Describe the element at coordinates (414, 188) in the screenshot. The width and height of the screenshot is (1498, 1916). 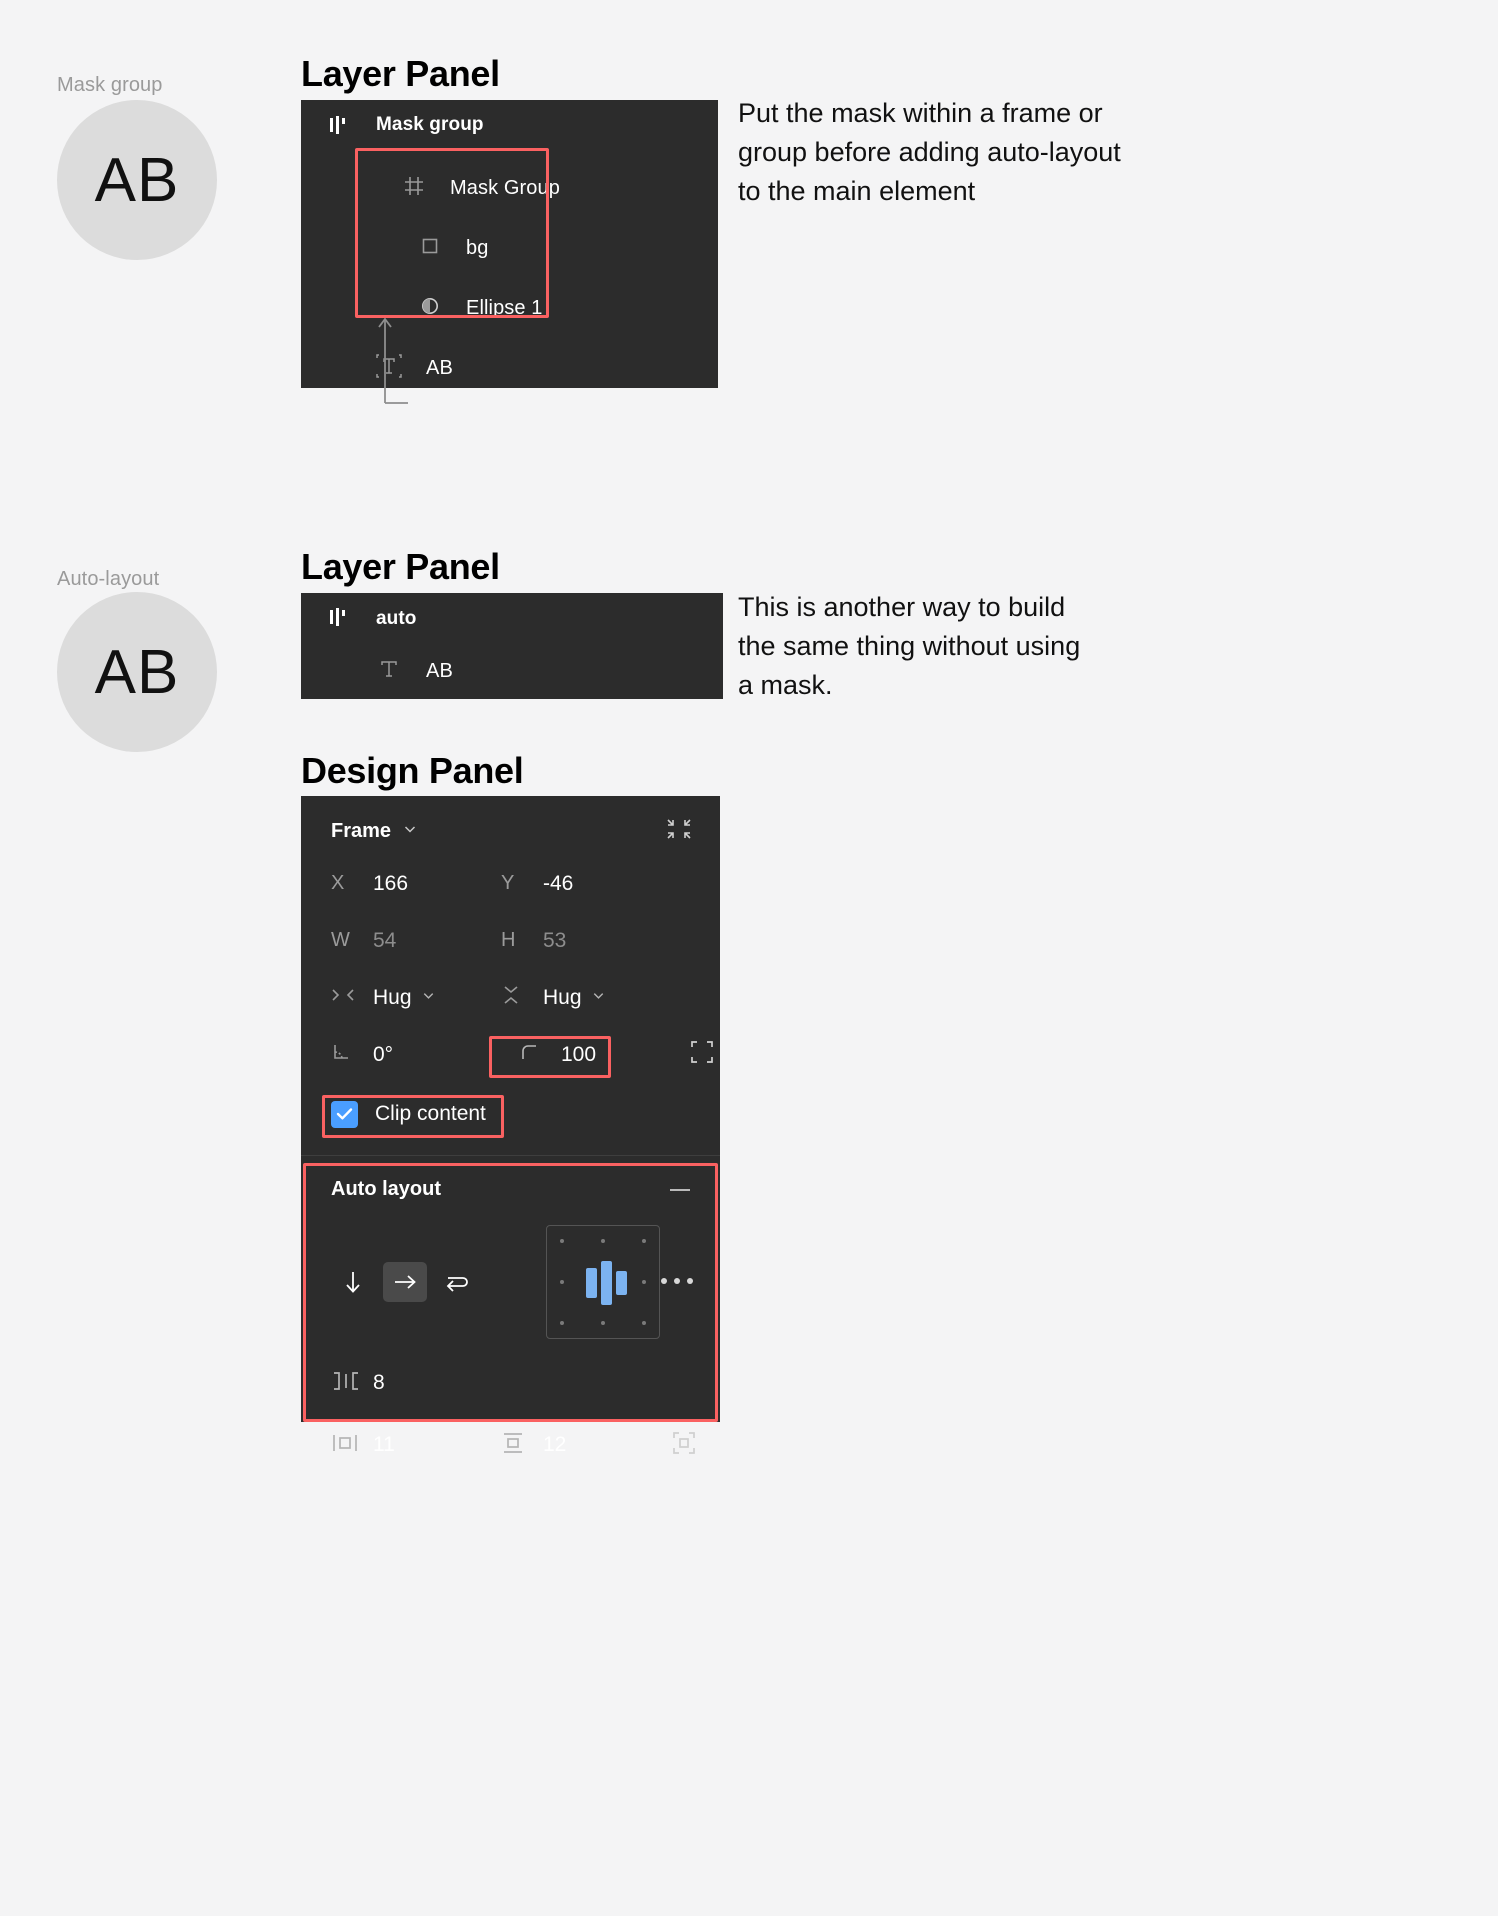
I see `mask-group-icon` at that location.